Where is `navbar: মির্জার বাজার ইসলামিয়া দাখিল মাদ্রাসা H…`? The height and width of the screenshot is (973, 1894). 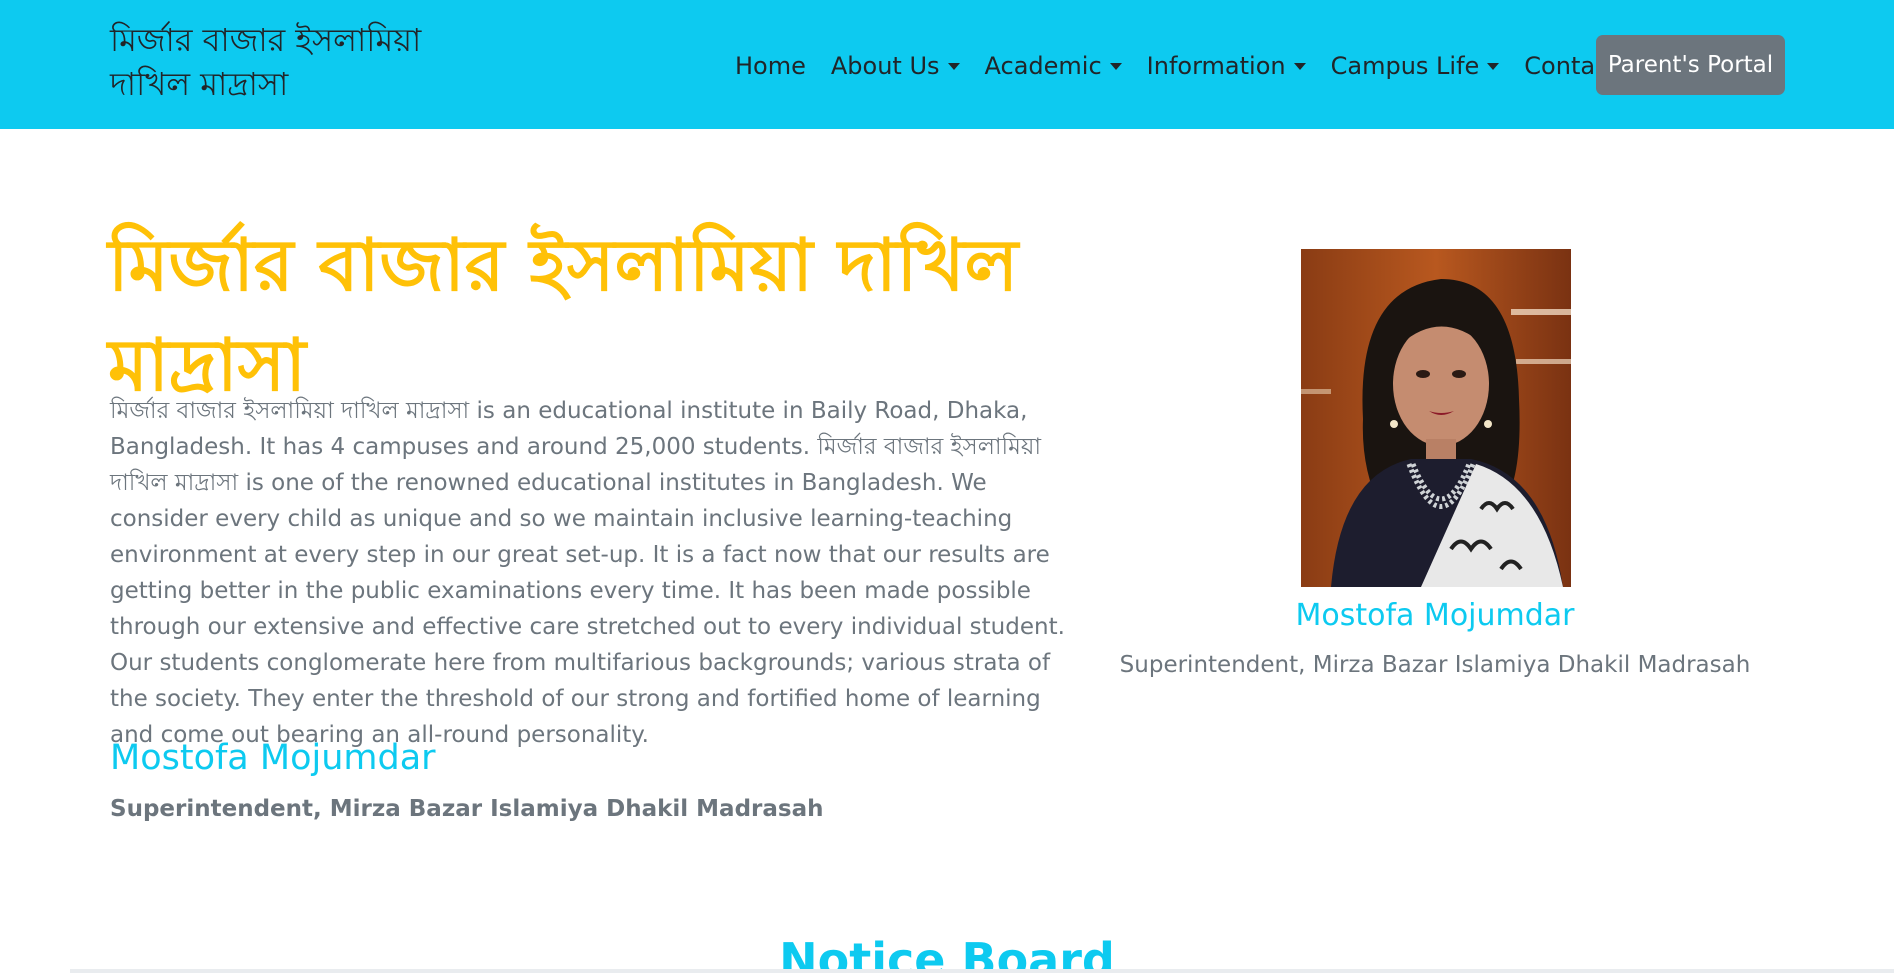 navbar: মির্জার বাজার ইসলামিয়া দাখিল মাদ্রাসা H… is located at coordinates (947, 64).